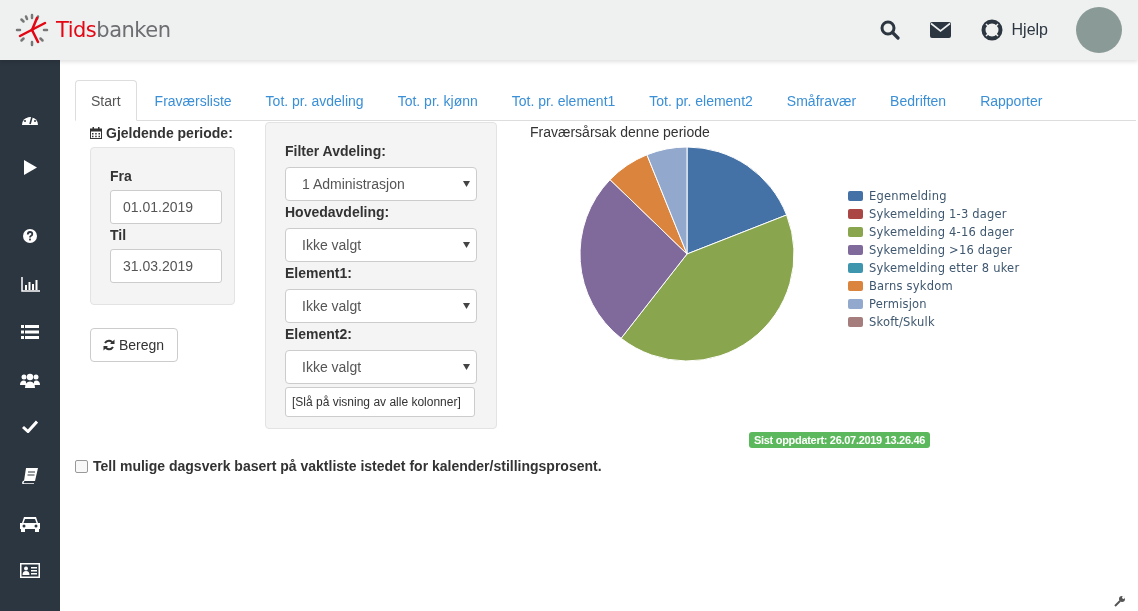 This screenshot has width=1138, height=611. I want to click on clock-logo-icon, so click(32, 30).